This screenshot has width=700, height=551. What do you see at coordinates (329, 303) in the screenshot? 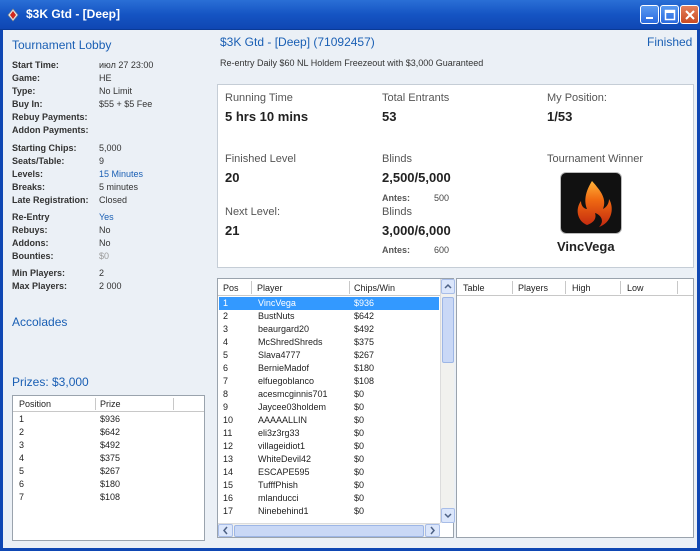
I see `player-row: 1 VincVega $936` at bounding box center [329, 303].